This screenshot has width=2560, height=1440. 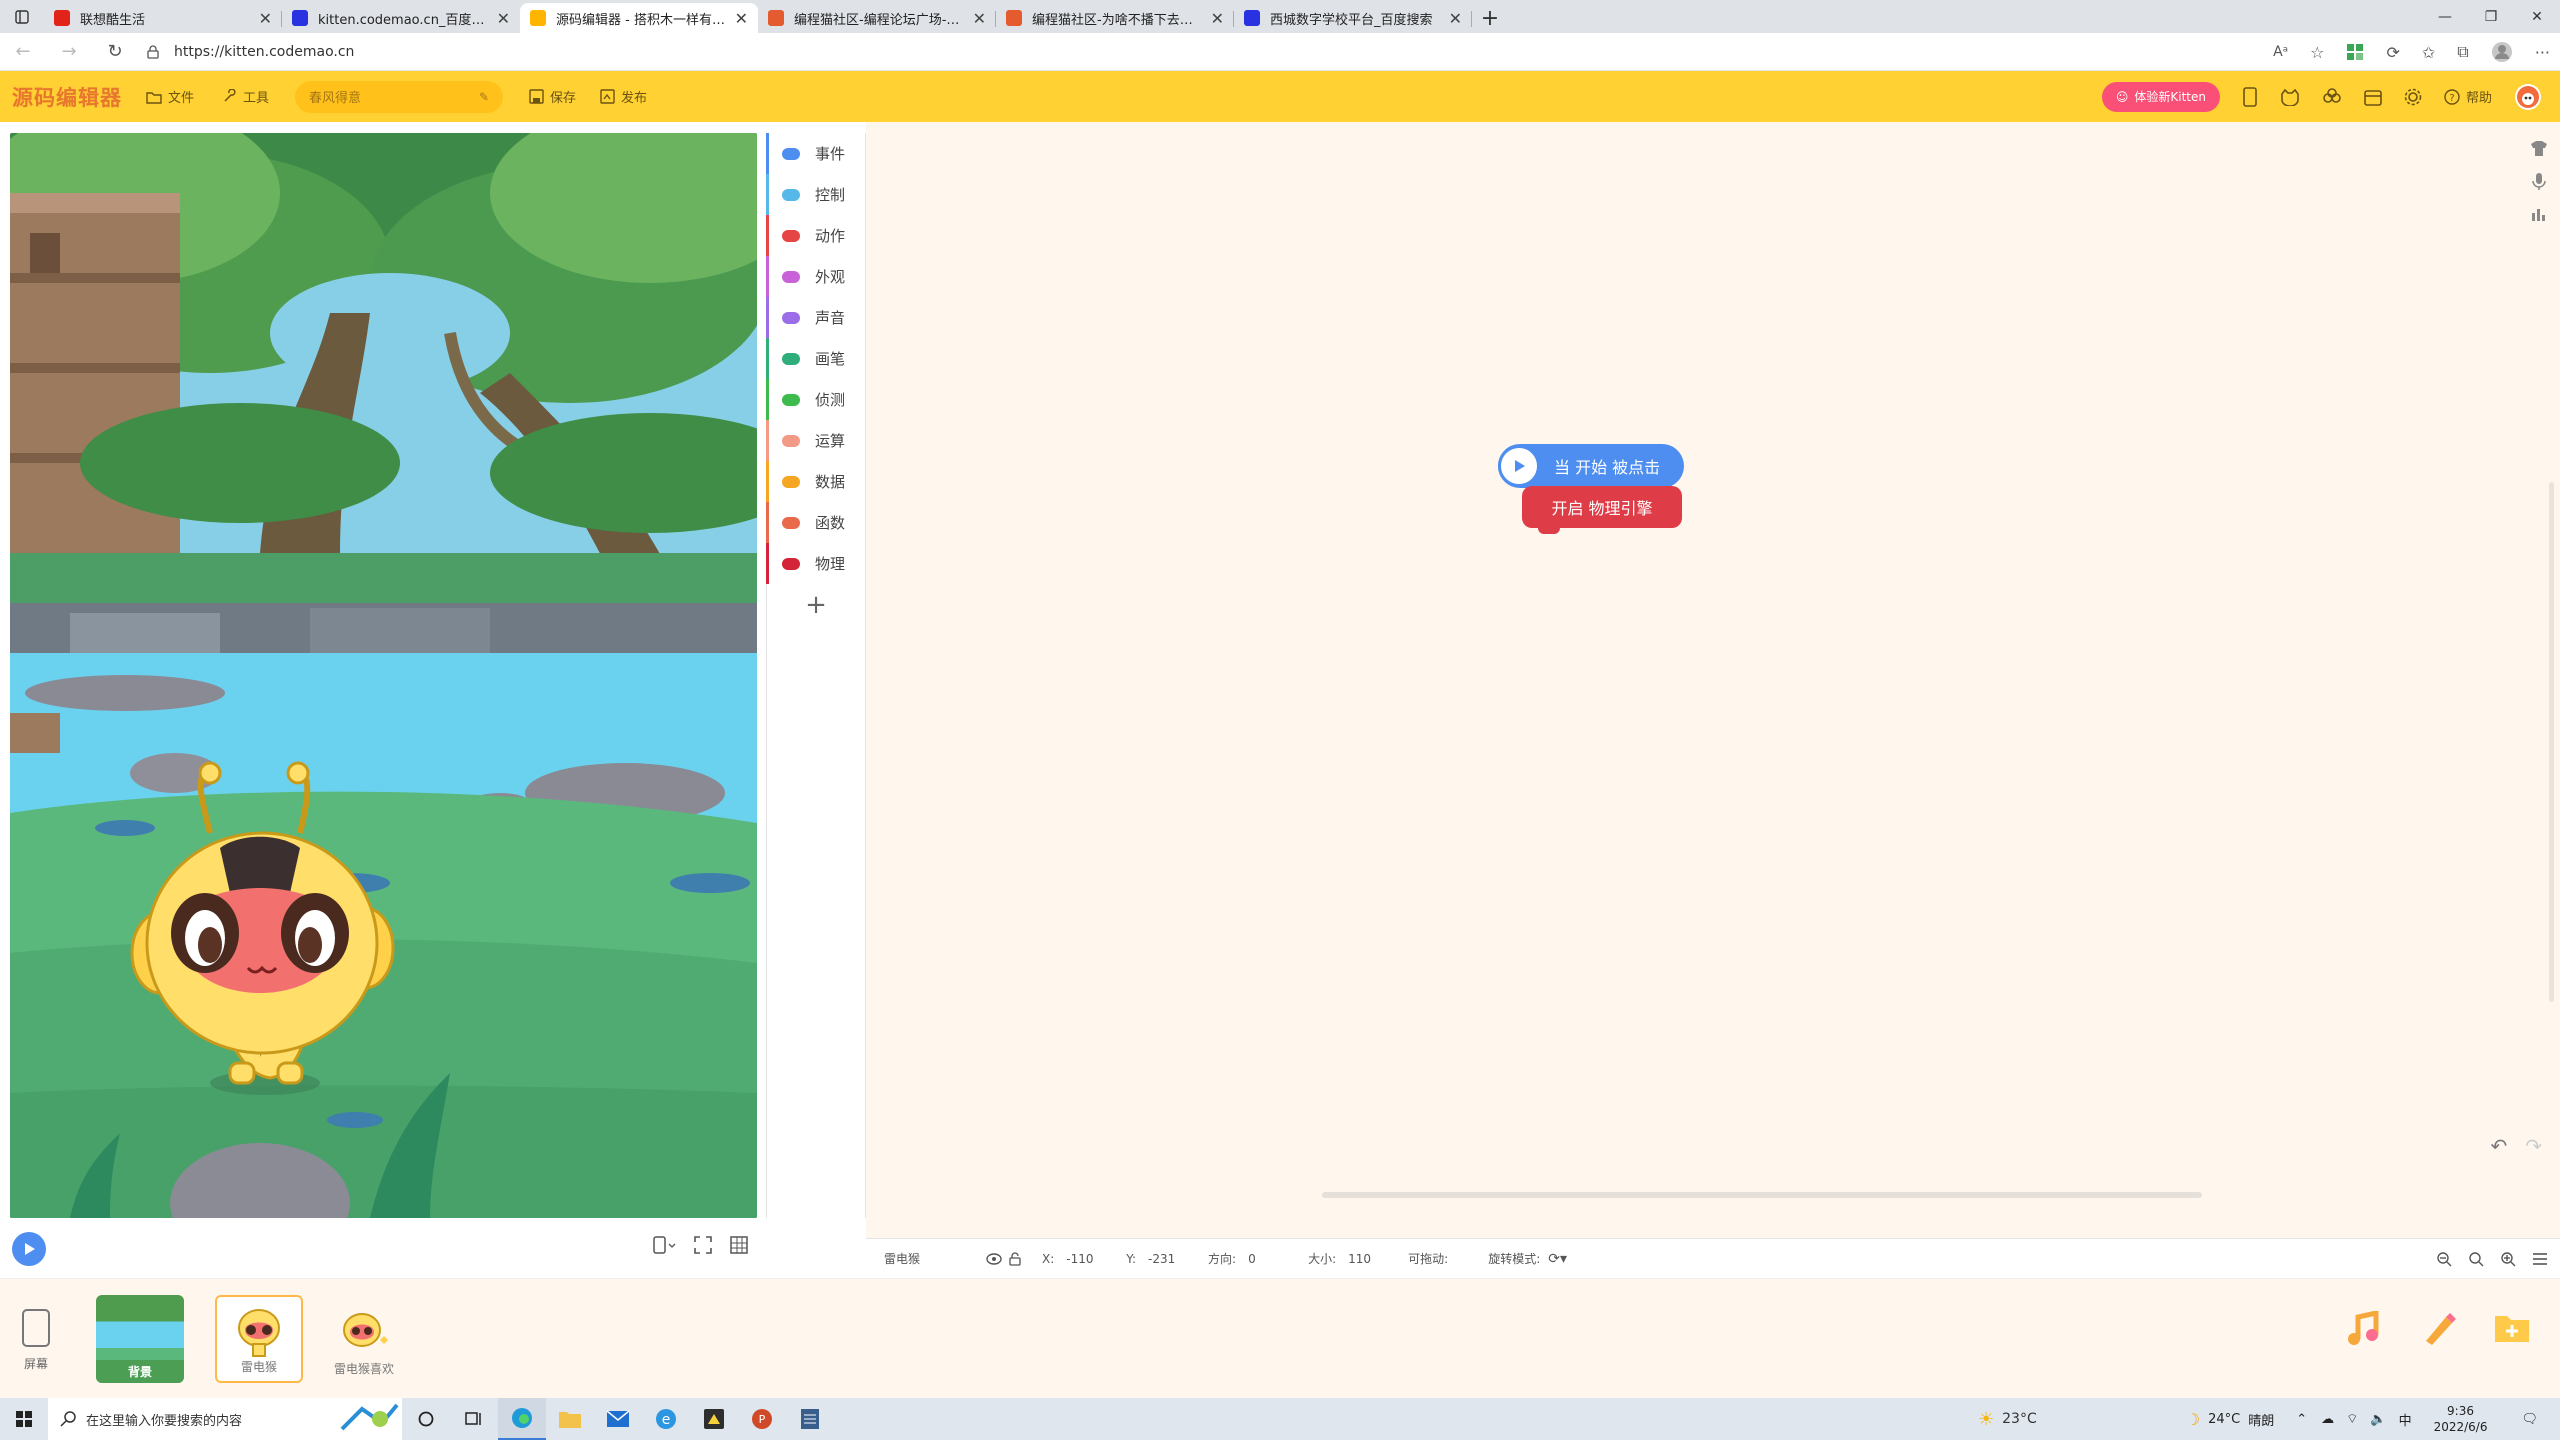 I want to click on notepad-icon, so click(x=810, y=1419).